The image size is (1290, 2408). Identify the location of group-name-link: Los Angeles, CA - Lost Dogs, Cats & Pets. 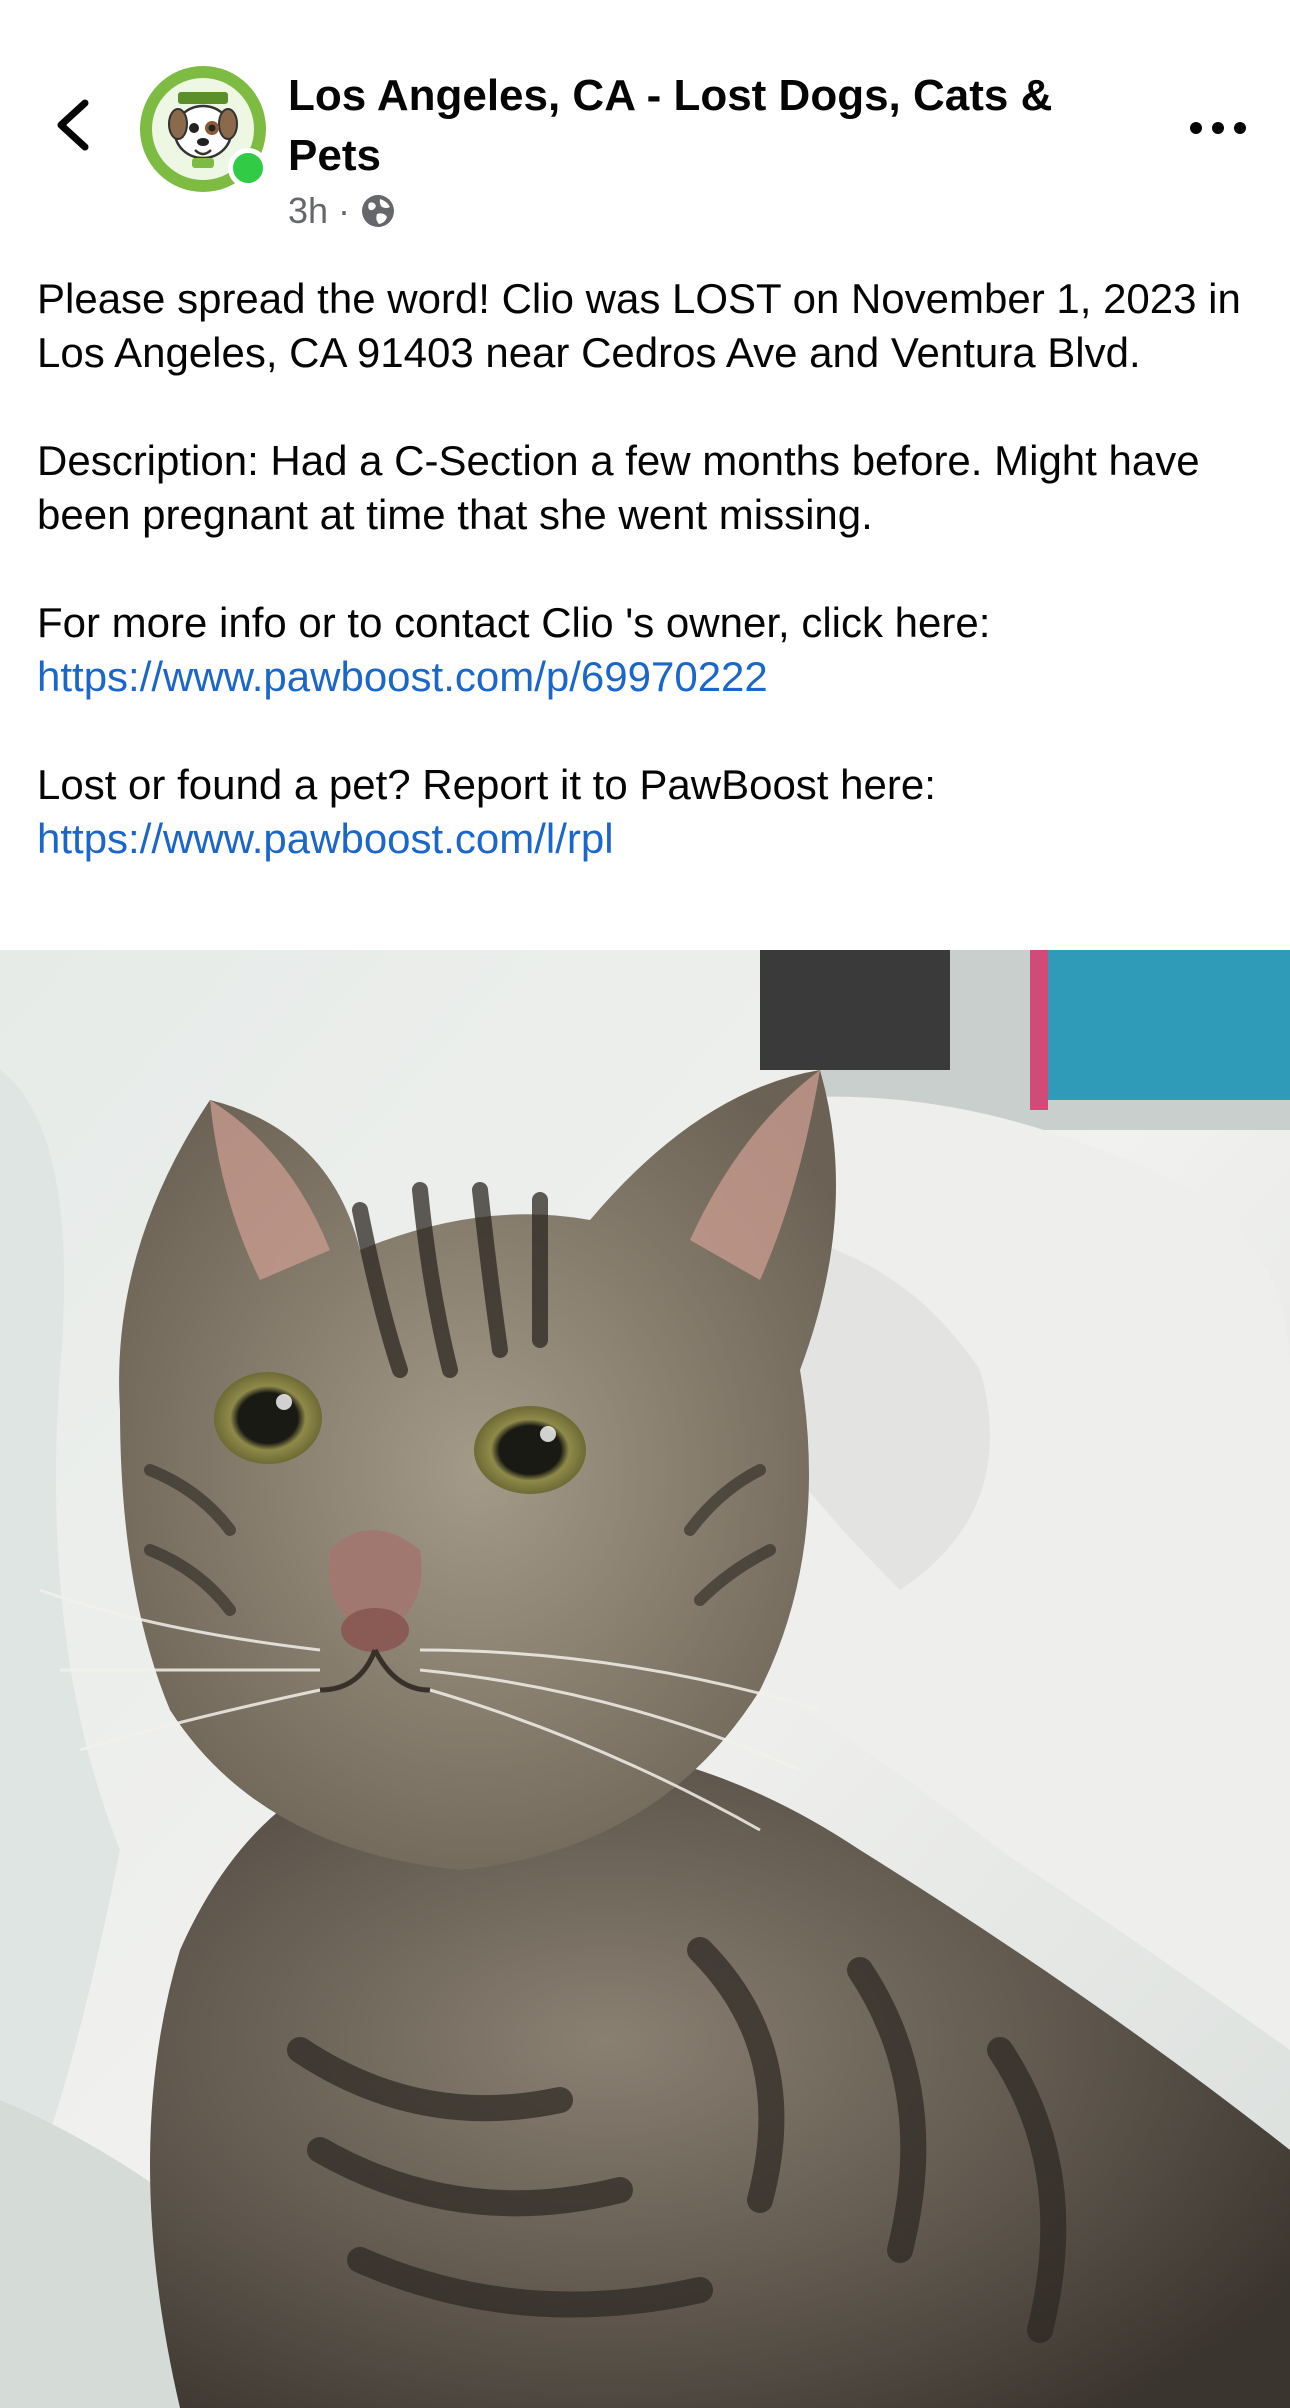
(698, 126).